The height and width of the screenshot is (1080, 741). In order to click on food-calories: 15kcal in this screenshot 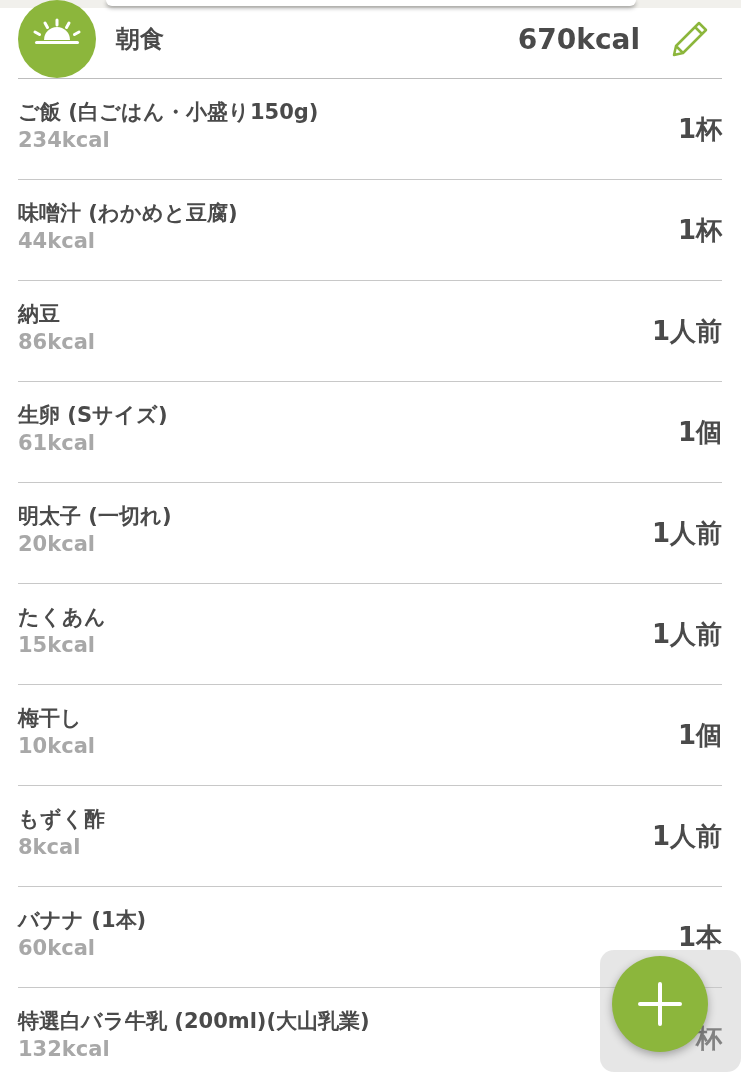, I will do `click(57, 645)`.